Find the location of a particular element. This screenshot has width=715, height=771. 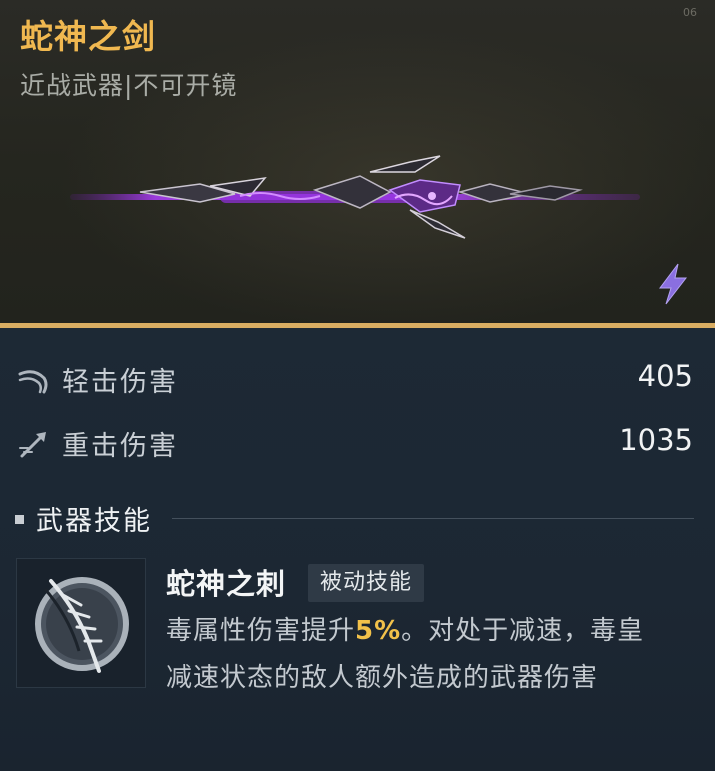

skill-description: 毒属性伤害提升5%。对处于减速，毒皇减速状态的敌人额外造成的武器伤害 is located at coordinates (406, 655).